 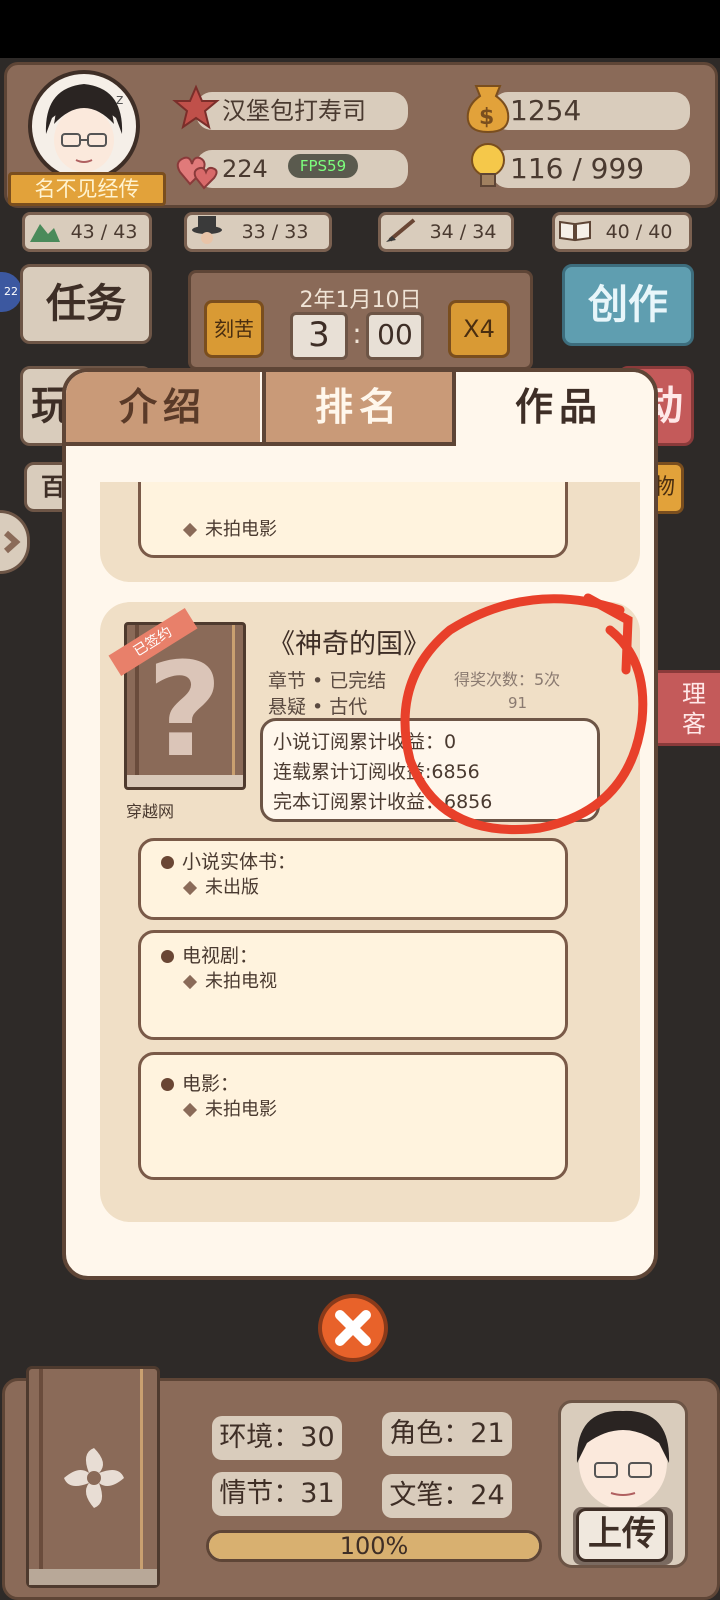 I want to click on tv-value: 未拍电视, so click(x=241, y=981).